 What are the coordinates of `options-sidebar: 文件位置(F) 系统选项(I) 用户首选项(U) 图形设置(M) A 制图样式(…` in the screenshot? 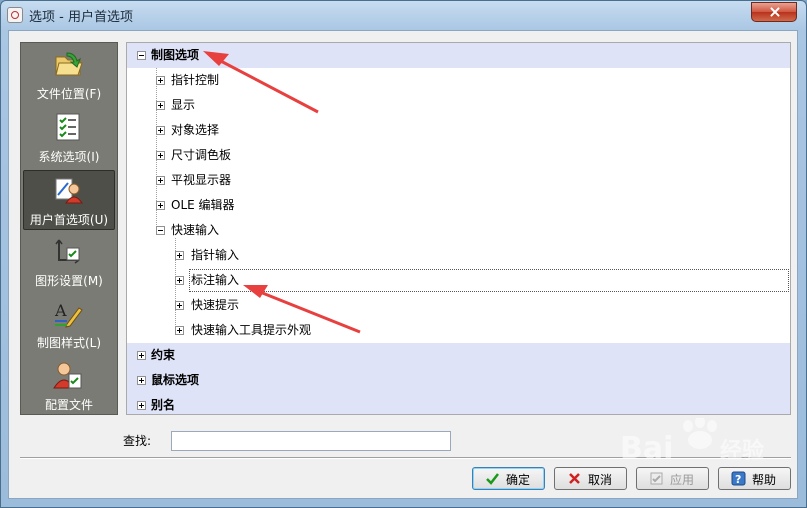 It's located at (69, 228).